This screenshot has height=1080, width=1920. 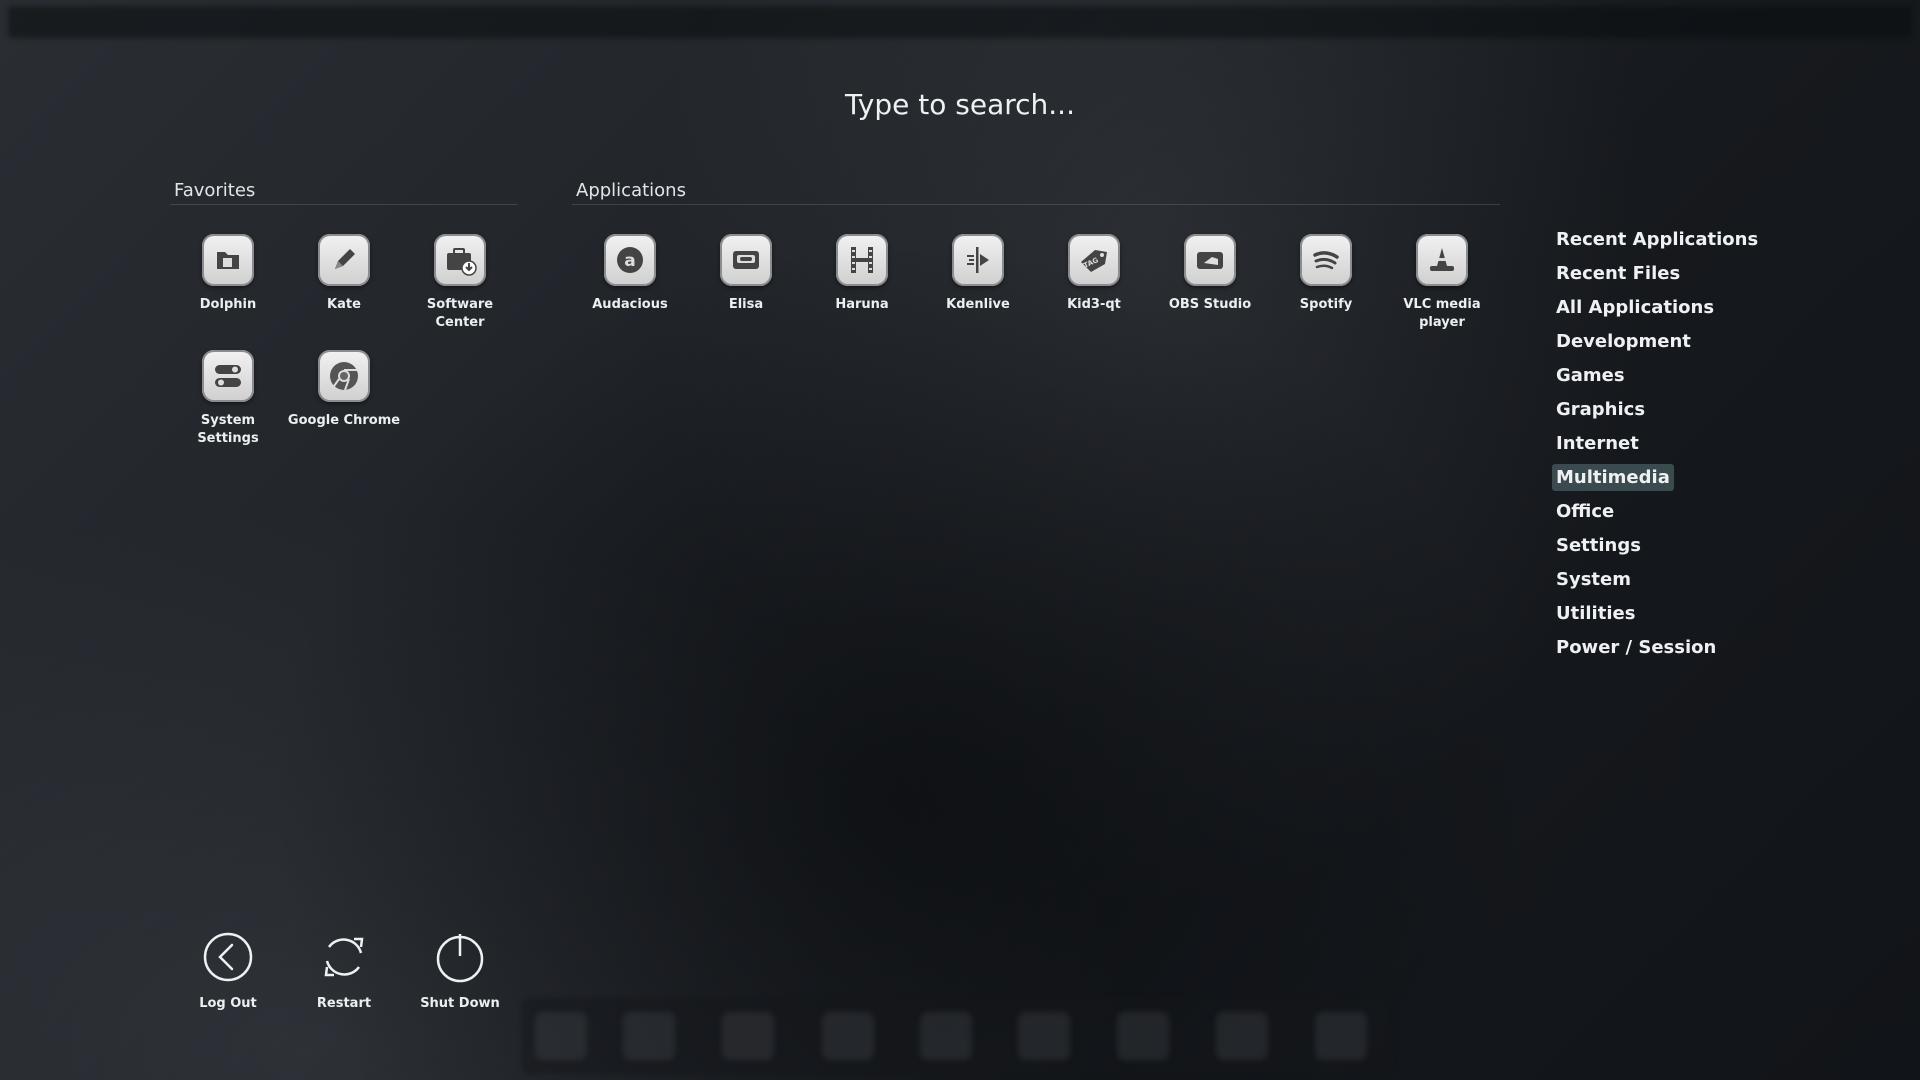 I want to click on log-out-button: Log Out, so click(x=228, y=970).